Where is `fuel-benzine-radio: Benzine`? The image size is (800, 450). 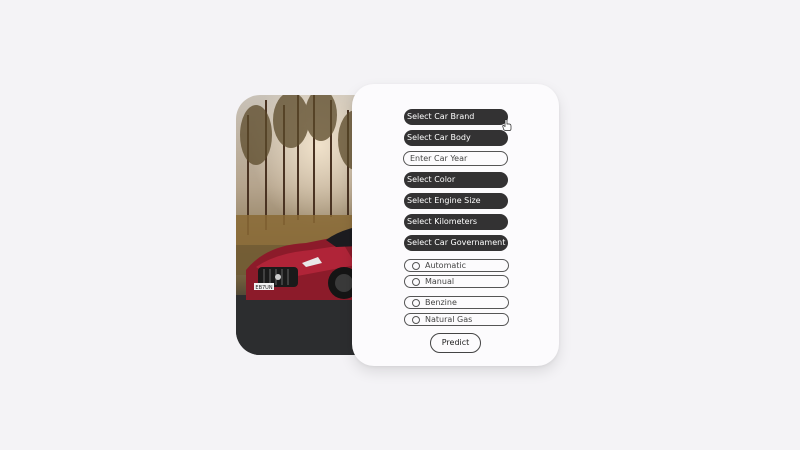
fuel-benzine-radio: Benzine is located at coordinates (456, 302).